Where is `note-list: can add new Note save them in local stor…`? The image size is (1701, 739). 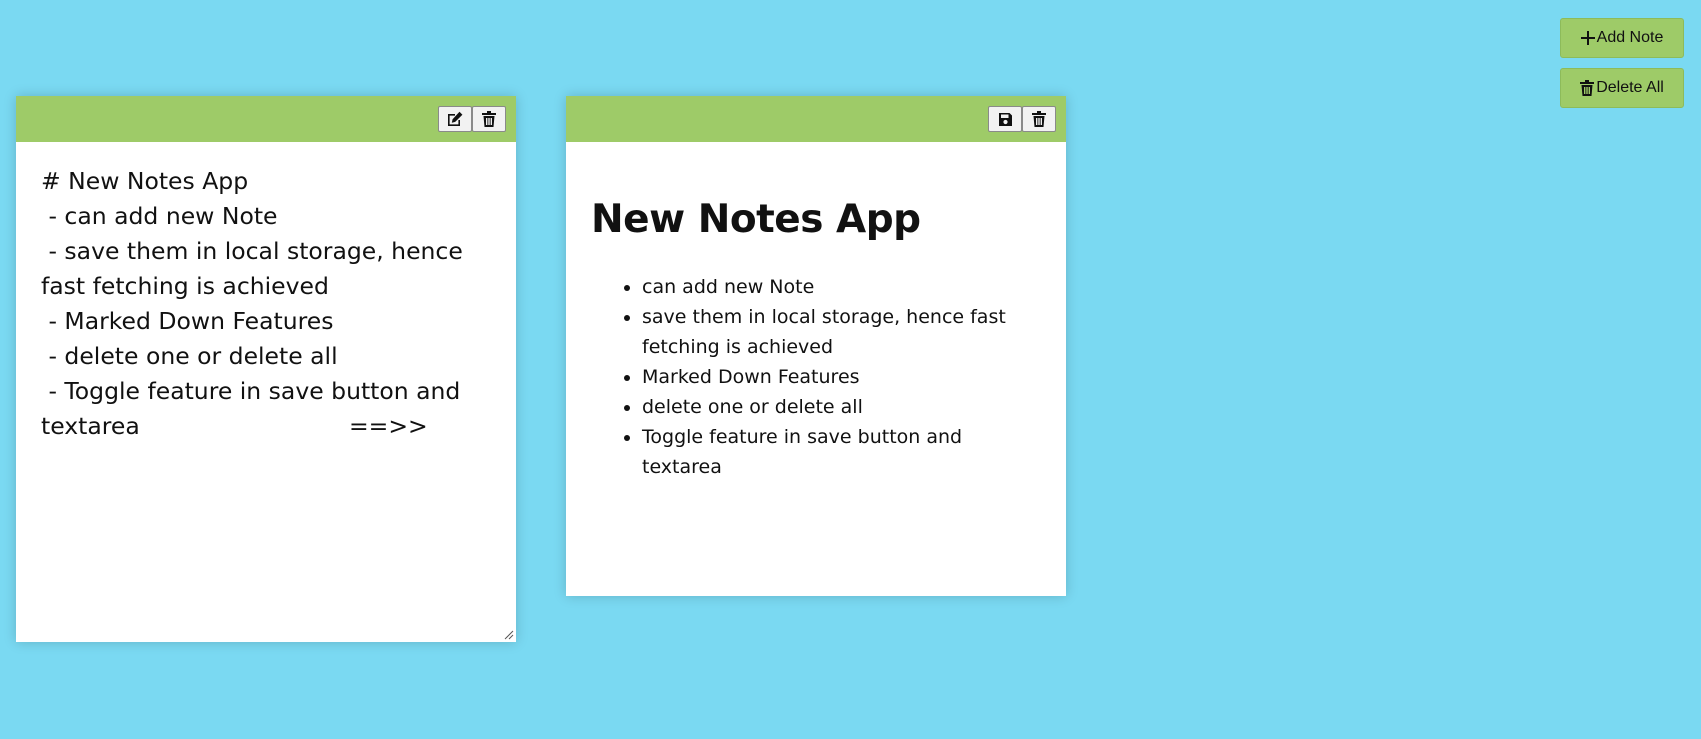
note-list: can add new Note save them in local stor… is located at coordinates (813, 377).